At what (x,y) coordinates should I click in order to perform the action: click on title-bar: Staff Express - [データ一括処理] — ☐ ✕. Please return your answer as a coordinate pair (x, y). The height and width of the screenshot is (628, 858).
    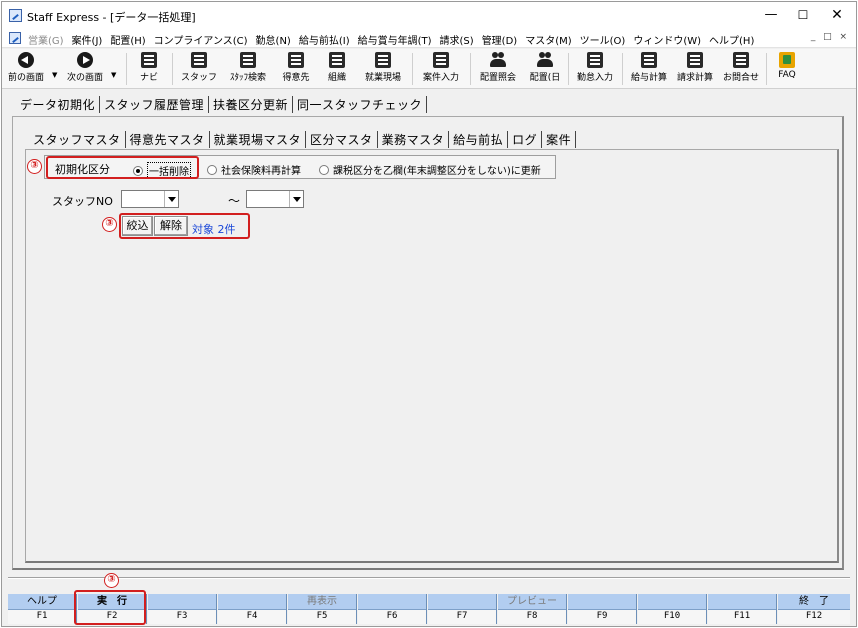
    Looking at the image, I should click on (429, 16).